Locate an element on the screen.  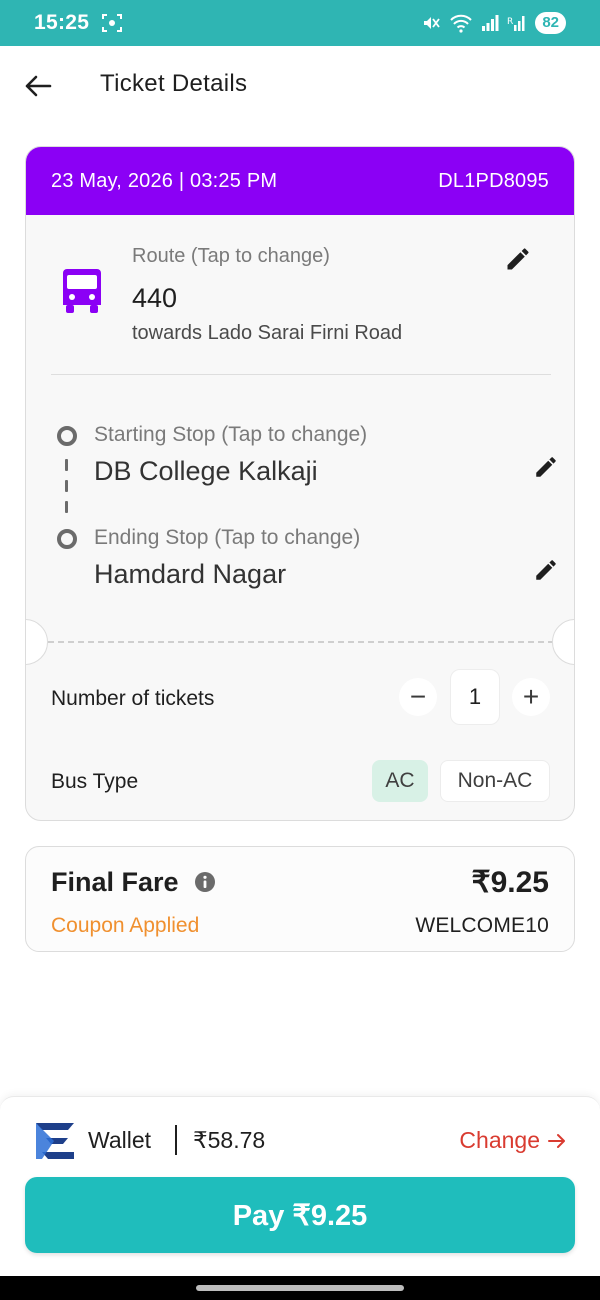
bus-type-nonac-chip: Non-AC is located at coordinates (495, 781).